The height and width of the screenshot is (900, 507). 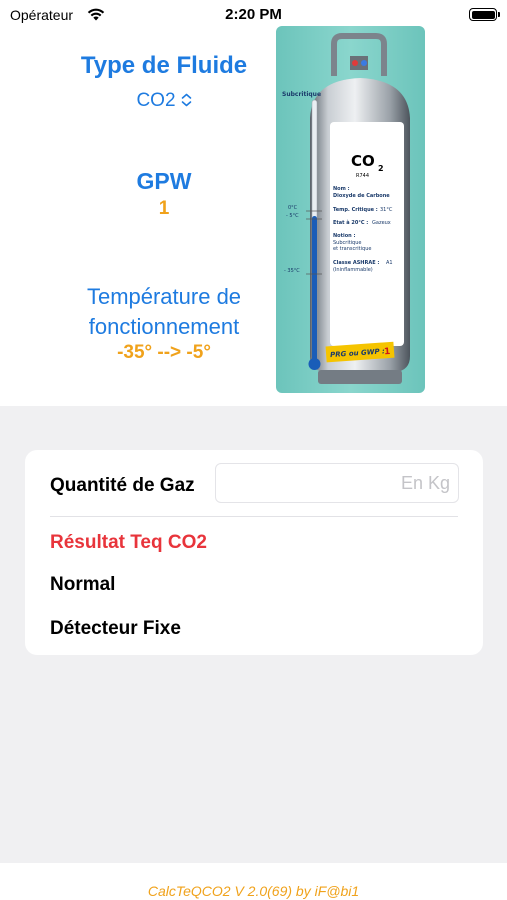 I want to click on card-divider, so click(x=254, y=516).